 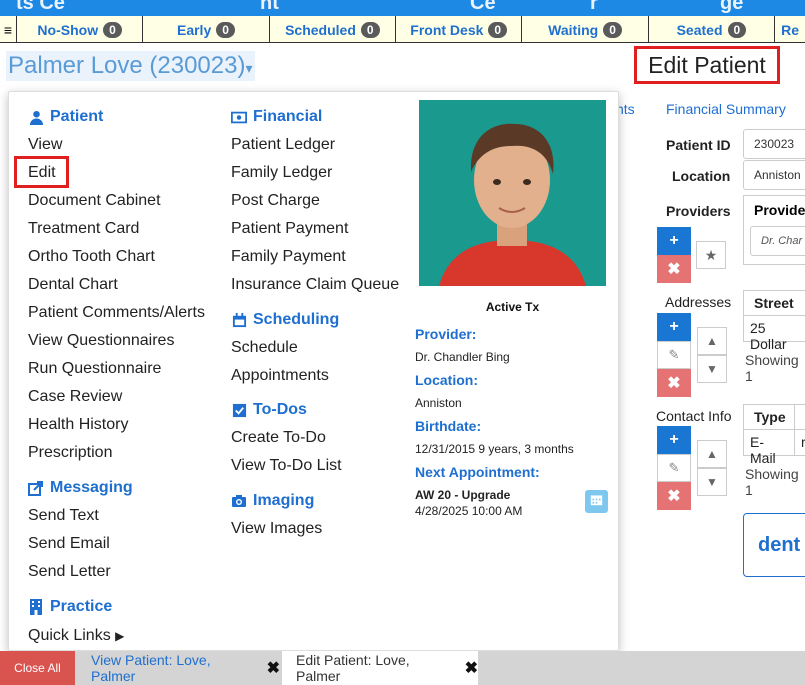 I want to click on tab-label: Waiting, so click(x=573, y=29).